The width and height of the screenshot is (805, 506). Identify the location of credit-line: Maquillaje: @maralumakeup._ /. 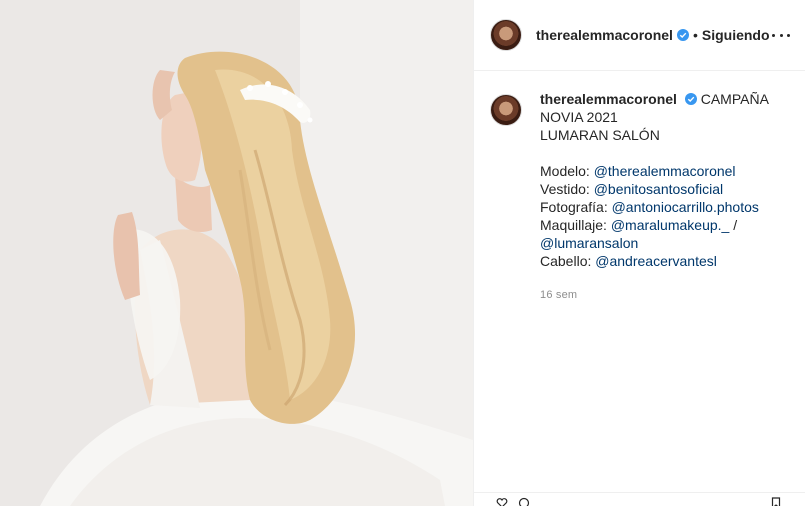
(665, 225).